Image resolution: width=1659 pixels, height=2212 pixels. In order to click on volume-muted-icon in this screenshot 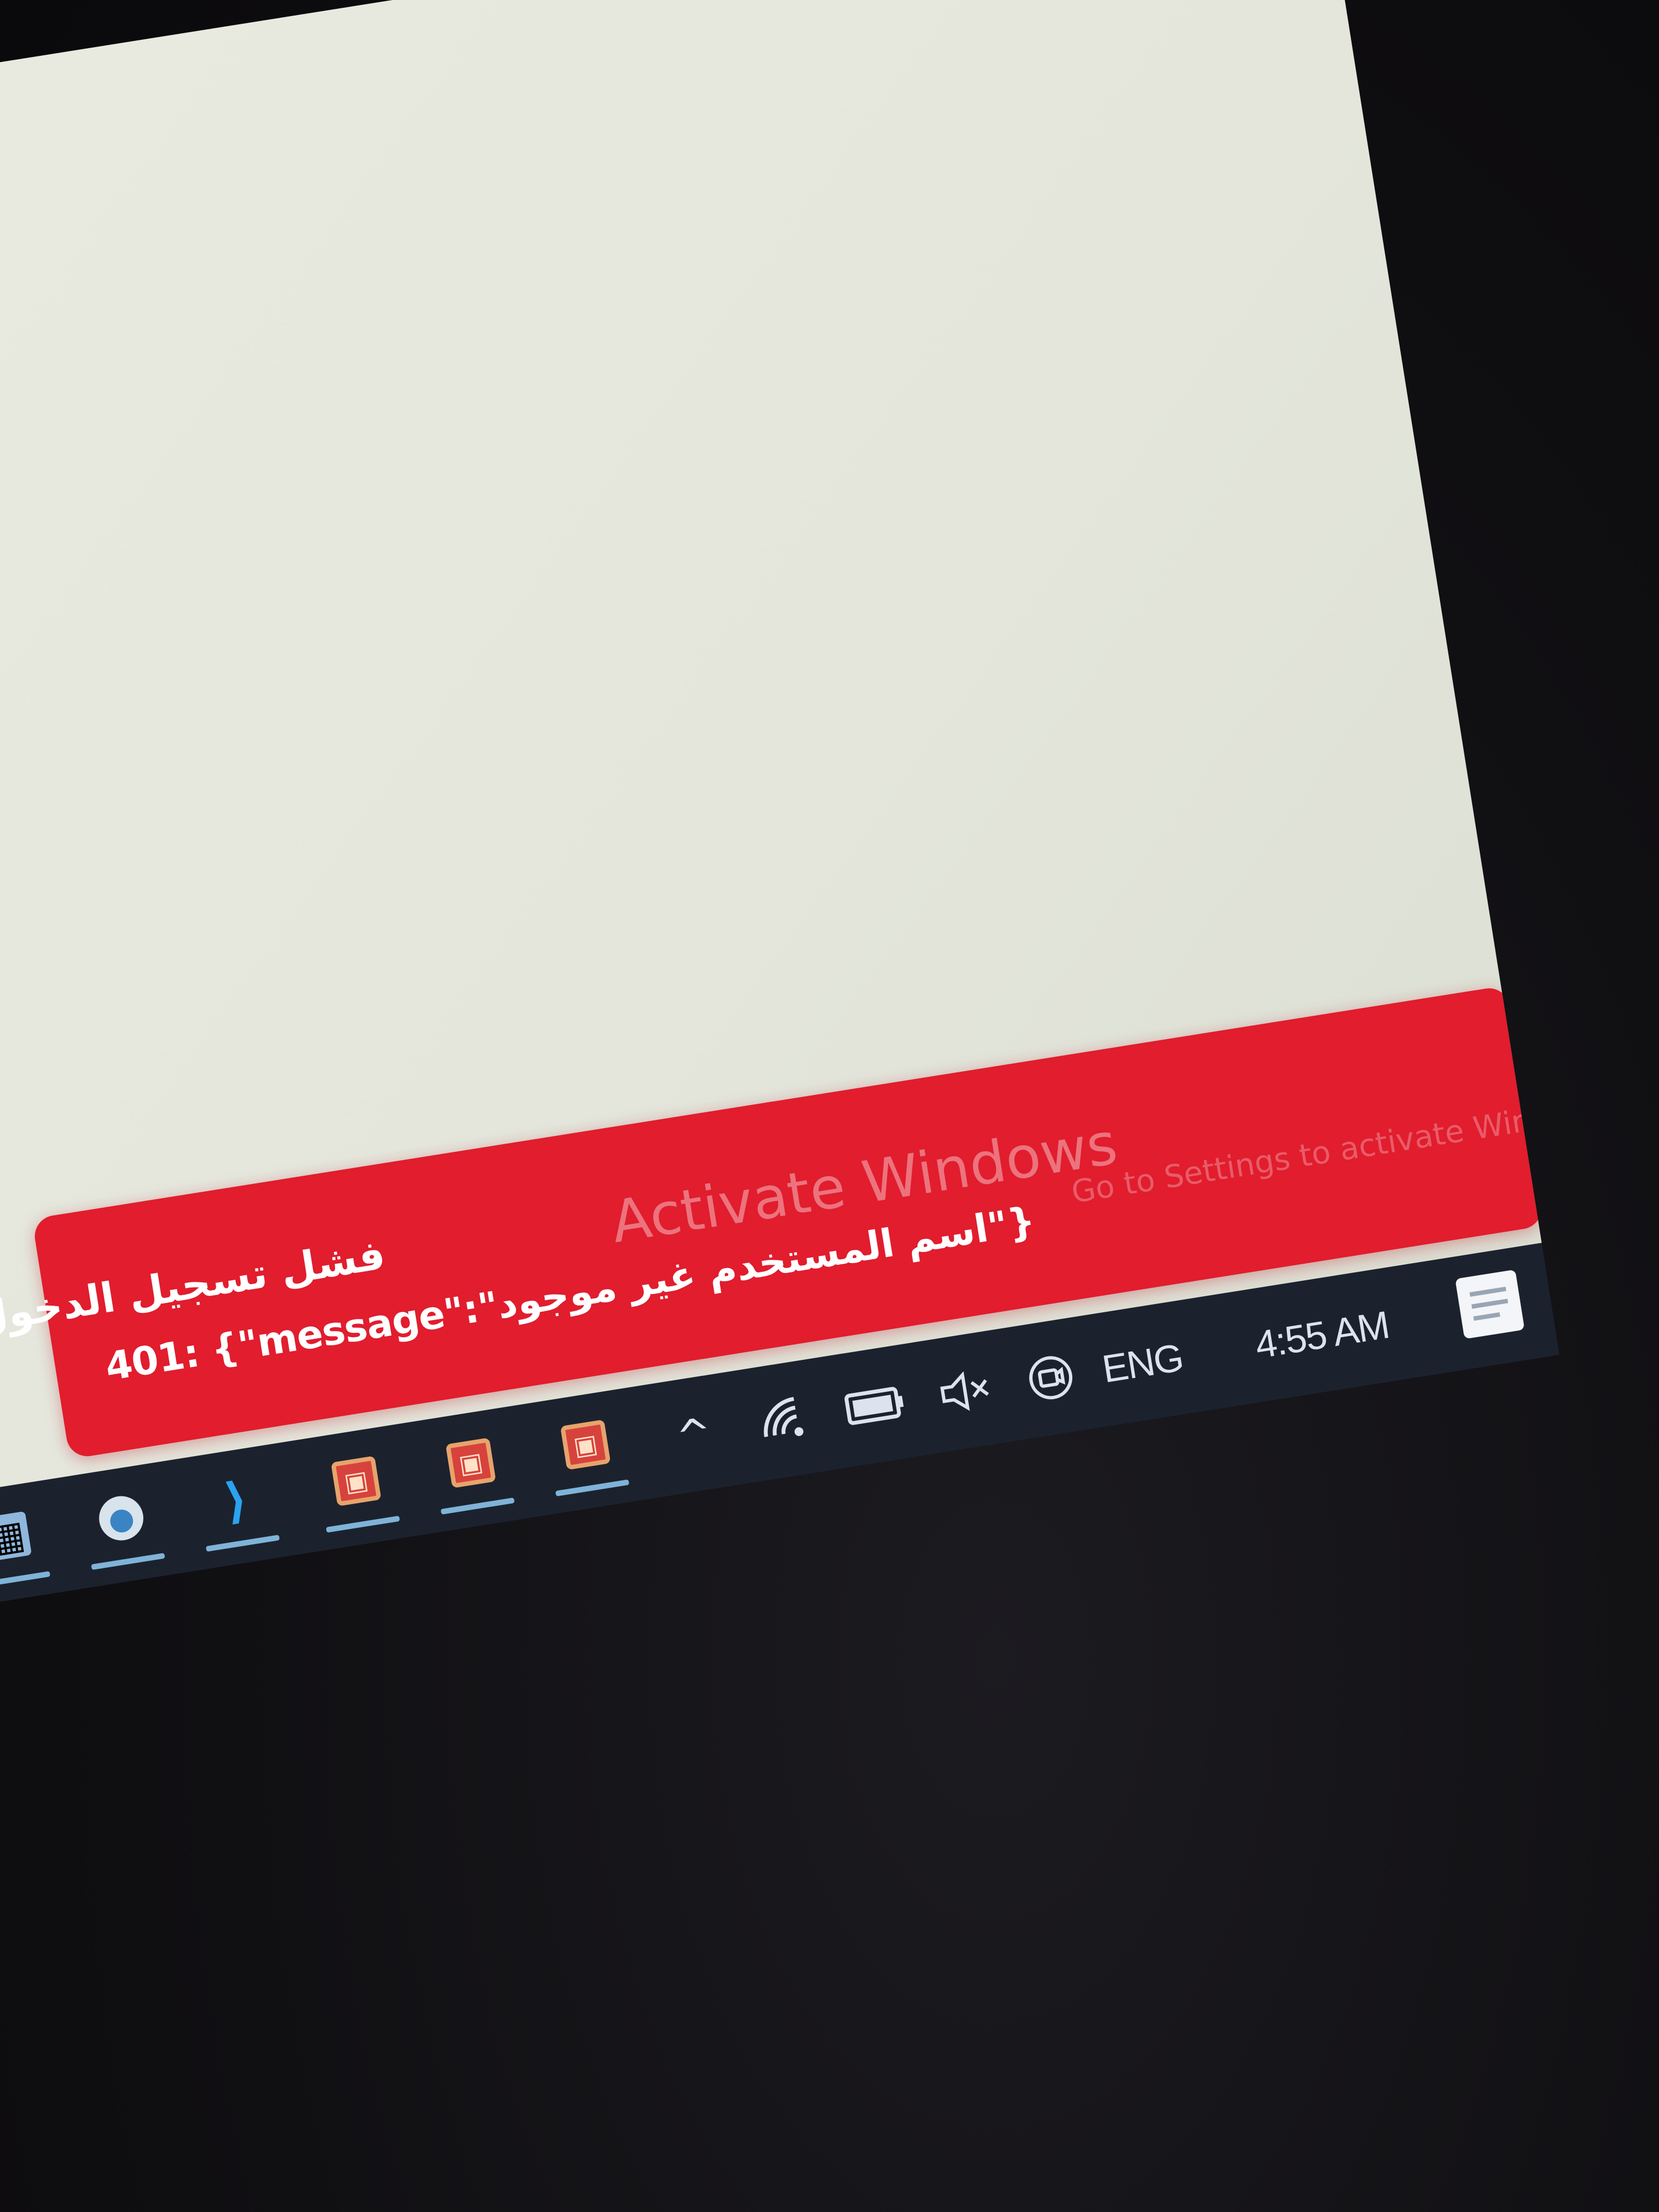, I will do `click(967, 1391)`.